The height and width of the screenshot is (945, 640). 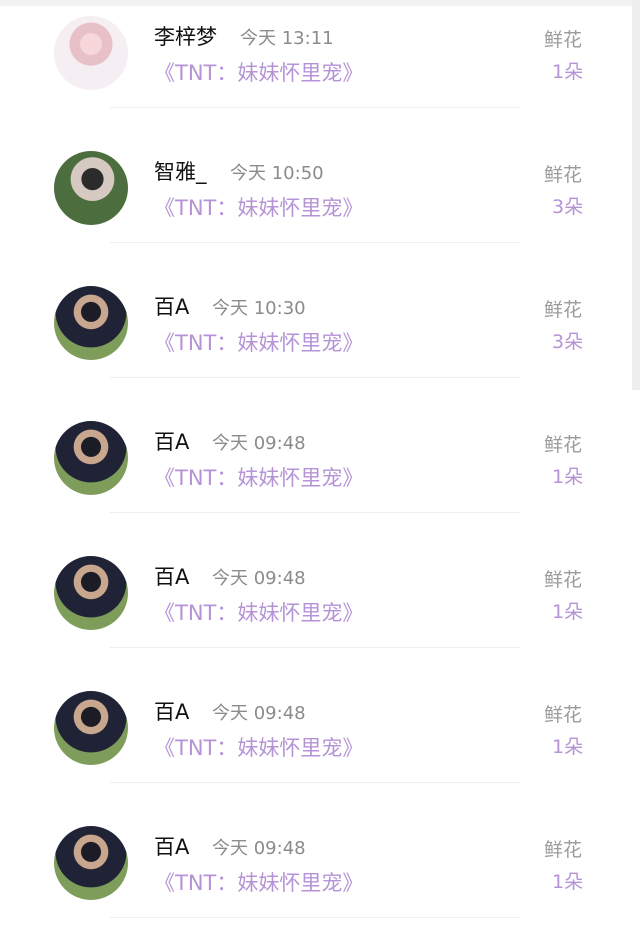 I want to click on list-item: 李梓梦 今天 13:11 《TNT：妹妹怀里宠》 鲜花 1朵, so click(x=320, y=67).